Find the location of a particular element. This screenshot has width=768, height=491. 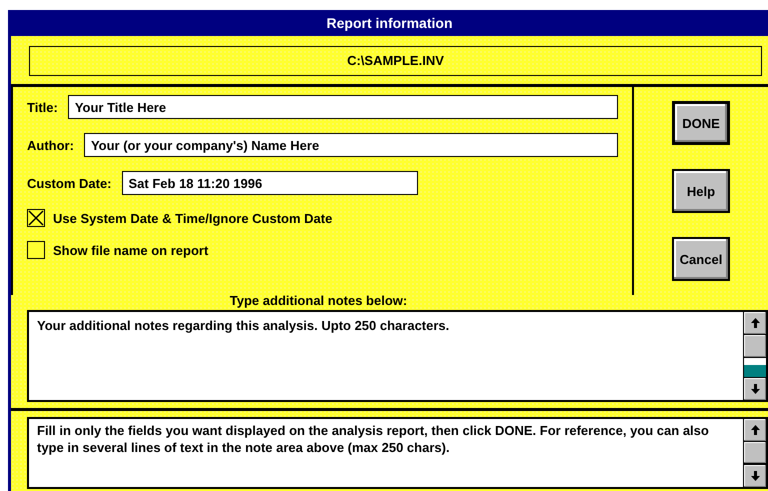

text-field: Your Title Here is located at coordinates (343, 107).